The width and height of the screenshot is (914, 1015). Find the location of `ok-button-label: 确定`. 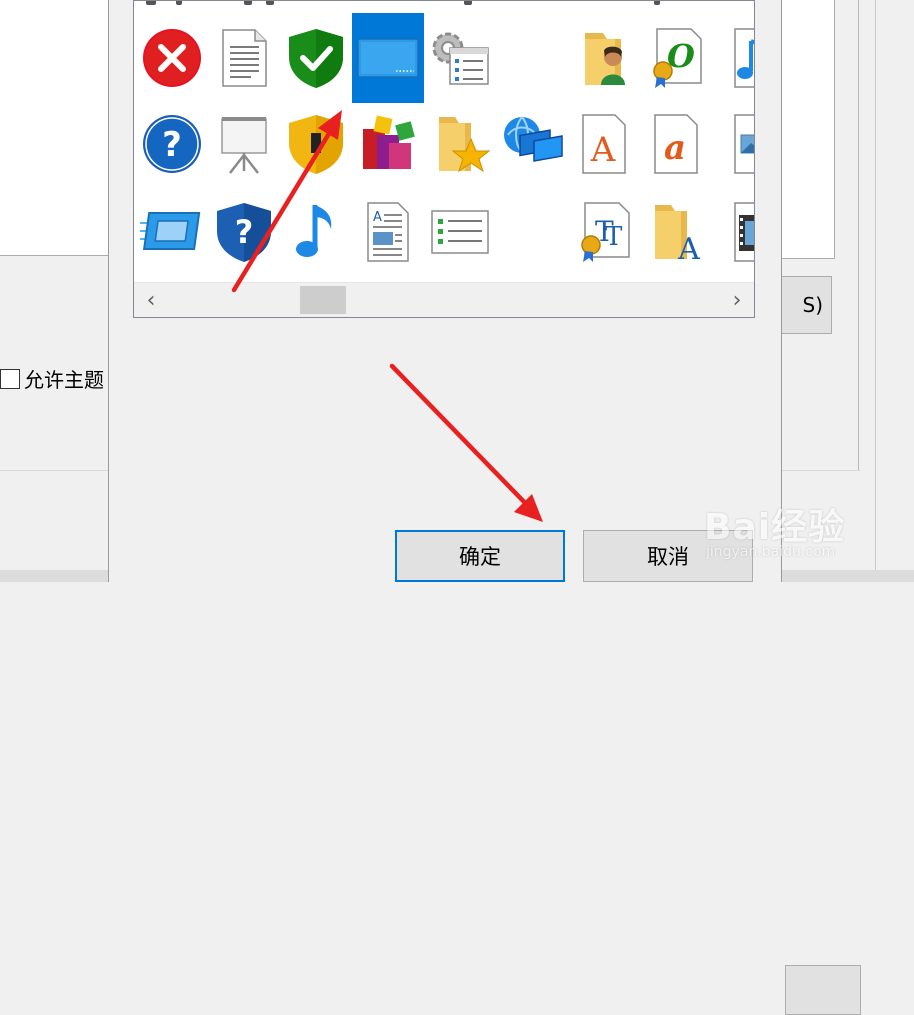

ok-button-label: 确定 is located at coordinates (480, 557).